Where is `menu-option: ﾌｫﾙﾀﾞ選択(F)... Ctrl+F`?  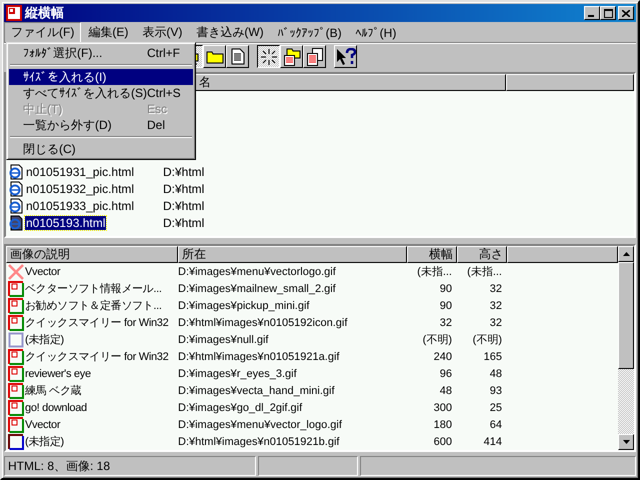 menu-option: ﾌｫﾙﾀﾞ選択(F)... Ctrl+F is located at coordinates (101, 53).